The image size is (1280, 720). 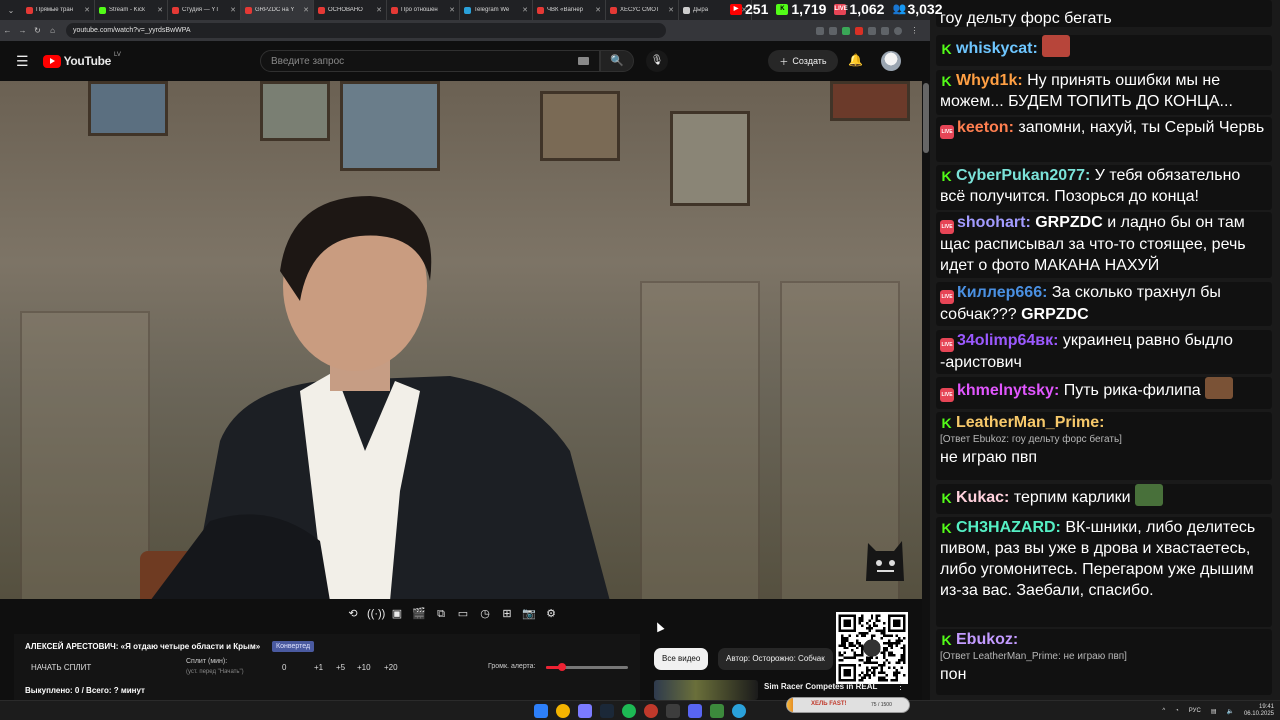 I want to click on slider-handle, so click(x=562, y=667).